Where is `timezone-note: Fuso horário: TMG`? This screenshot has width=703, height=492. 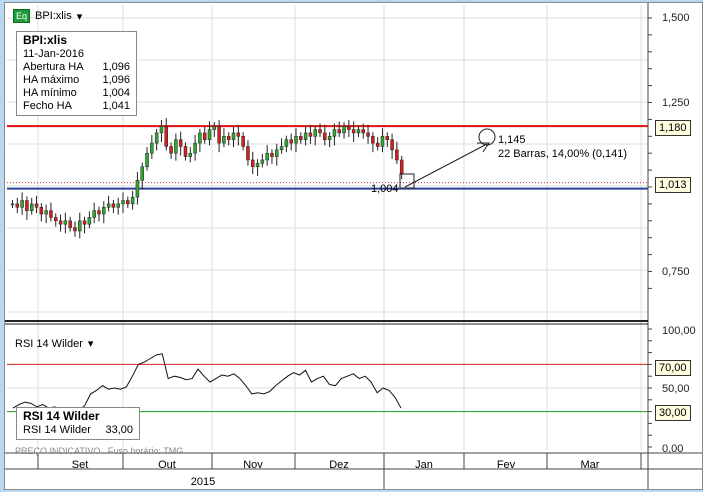
timezone-note: Fuso horário: TMG is located at coordinates (145, 451).